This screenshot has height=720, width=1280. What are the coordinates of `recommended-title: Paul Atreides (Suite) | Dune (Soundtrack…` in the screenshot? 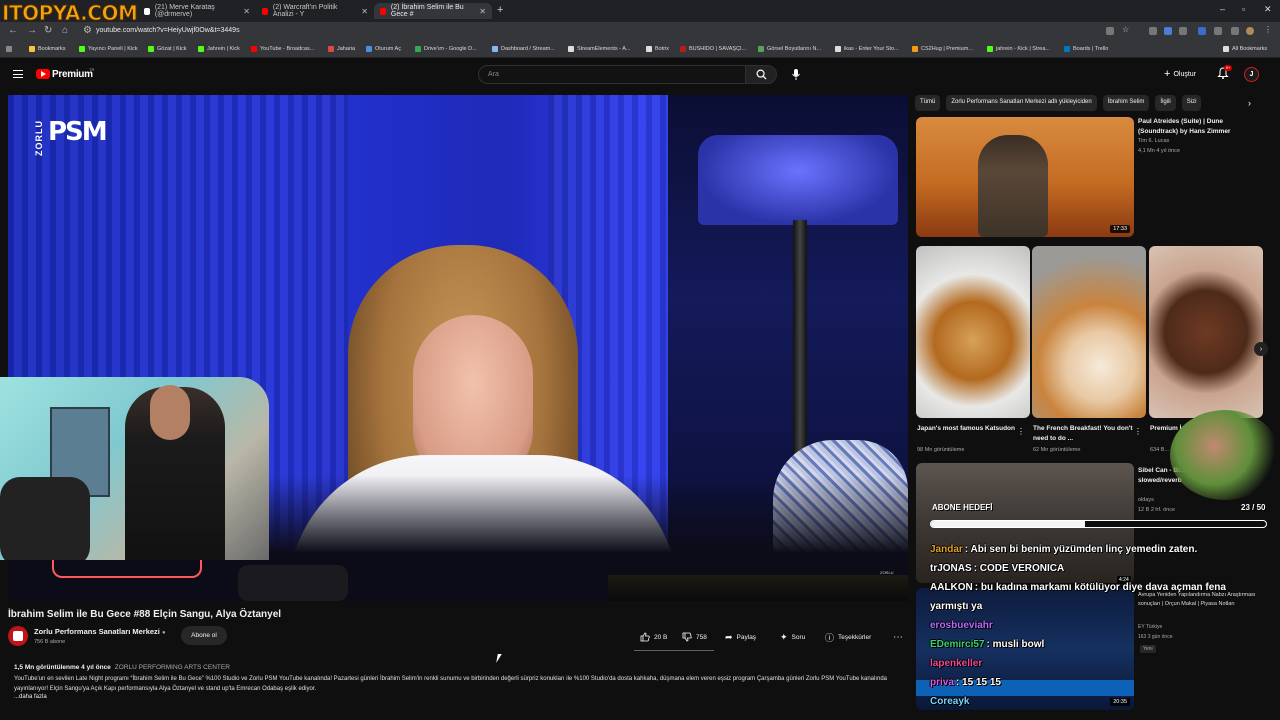 It's located at (1198, 127).